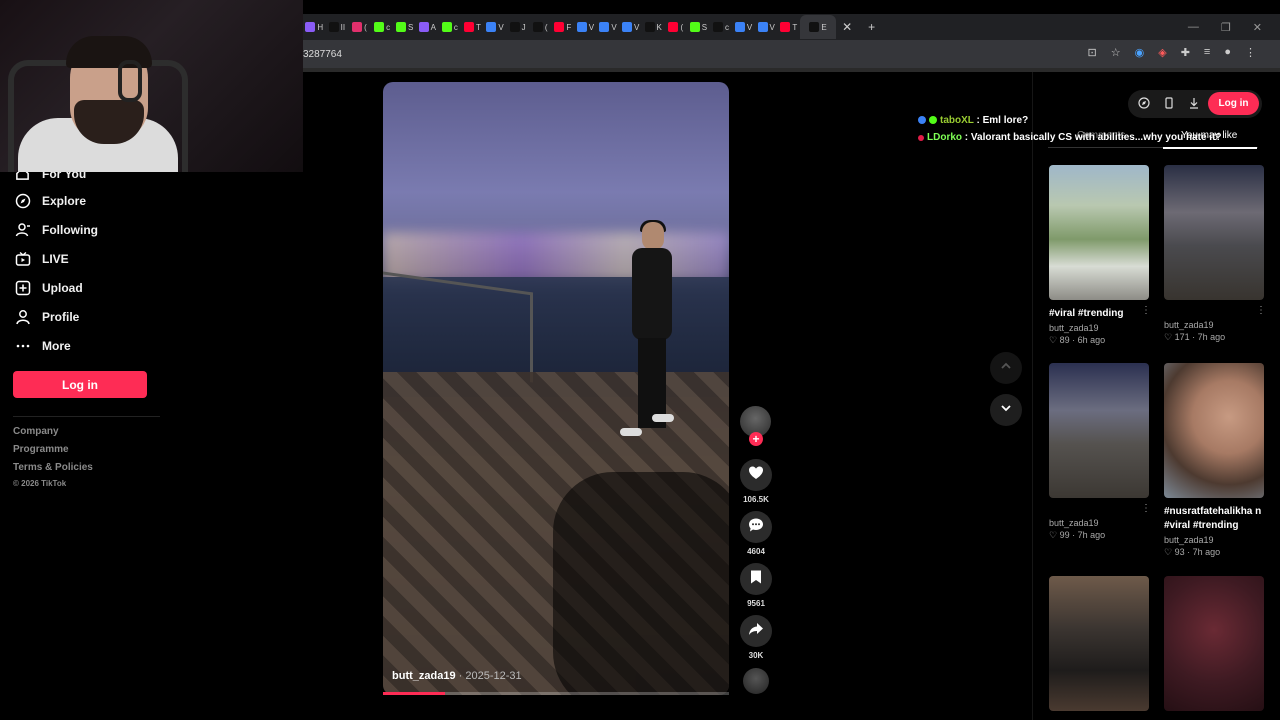 This screenshot has width=1280, height=720. What do you see at coordinates (756, 527) in the screenshot?
I see `comment-button` at bounding box center [756, 527].